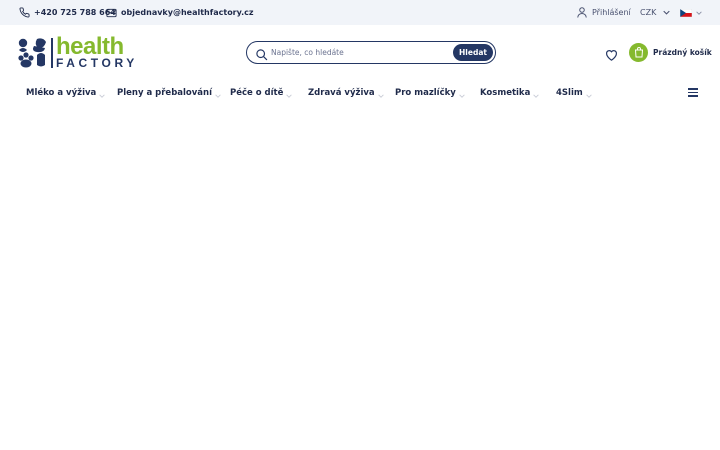 This screenshot has width=720, height=450. I want to click on nav-item-pece-o-dite: Péče o dítě, so click(261, 92).